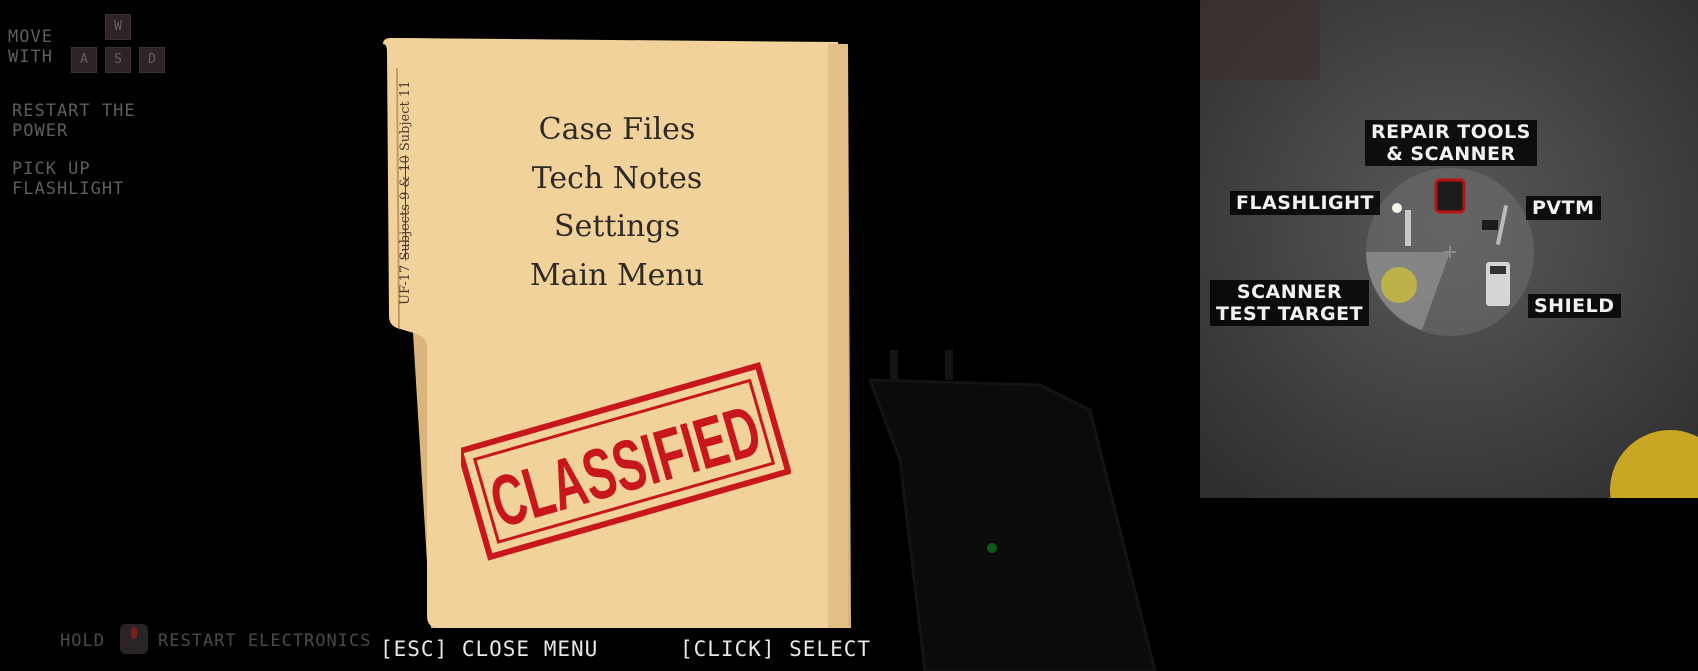  What do you see at coordinates (626, 461) in the screenshot?
I see `classified-stamp: CLASSIFIED` at bounding box center [626, 461].